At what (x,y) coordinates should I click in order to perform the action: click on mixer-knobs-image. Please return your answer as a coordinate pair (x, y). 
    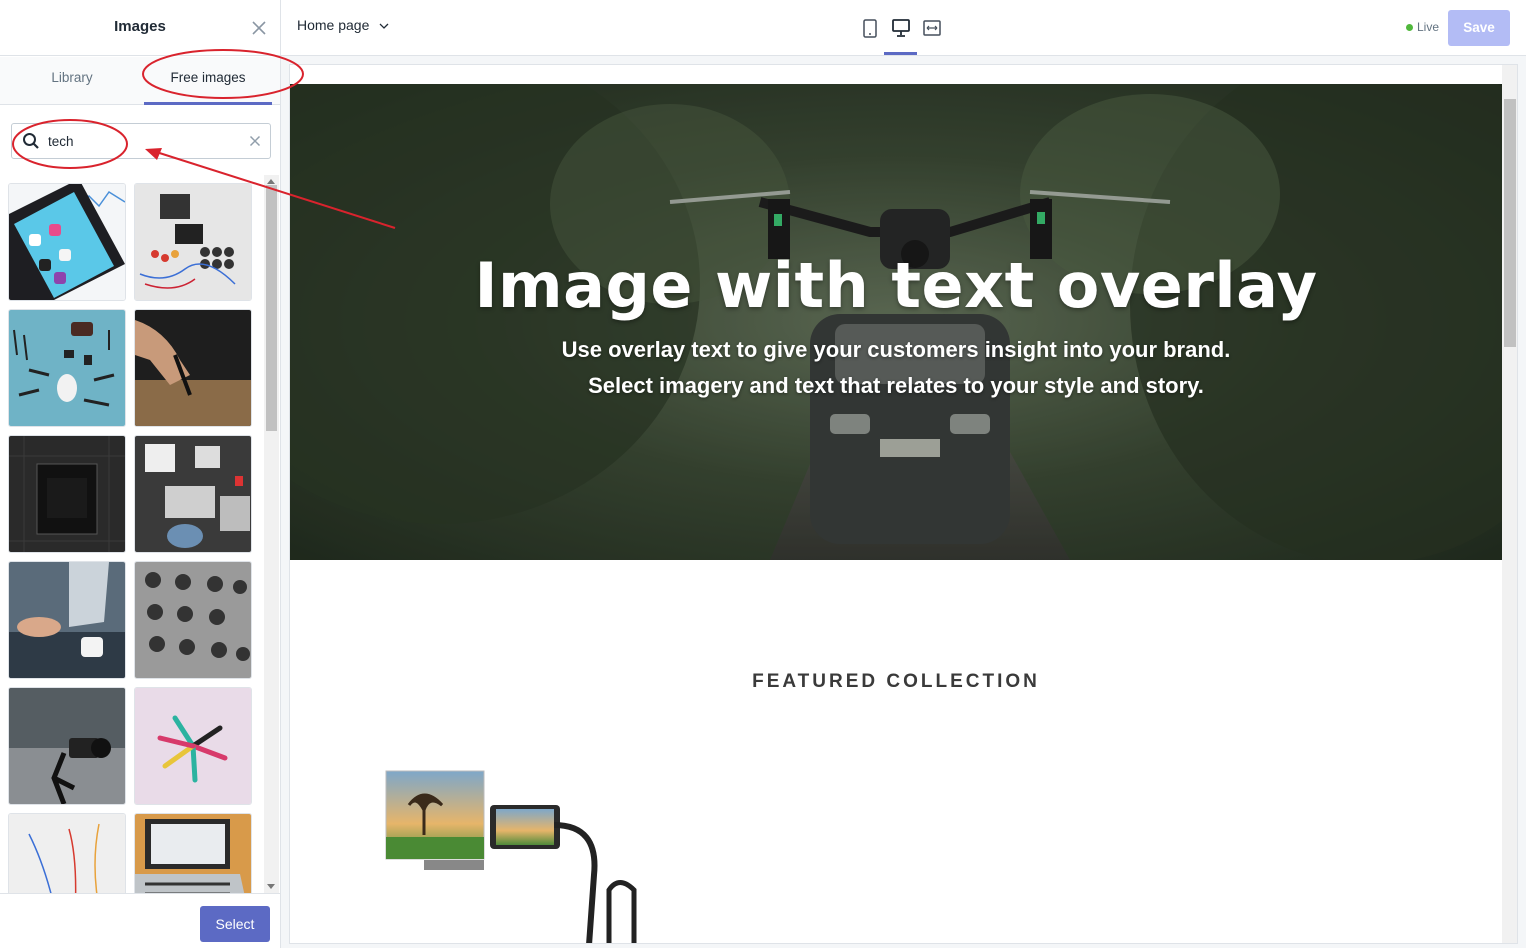
    Looking at the image, I should click on (193, 620).